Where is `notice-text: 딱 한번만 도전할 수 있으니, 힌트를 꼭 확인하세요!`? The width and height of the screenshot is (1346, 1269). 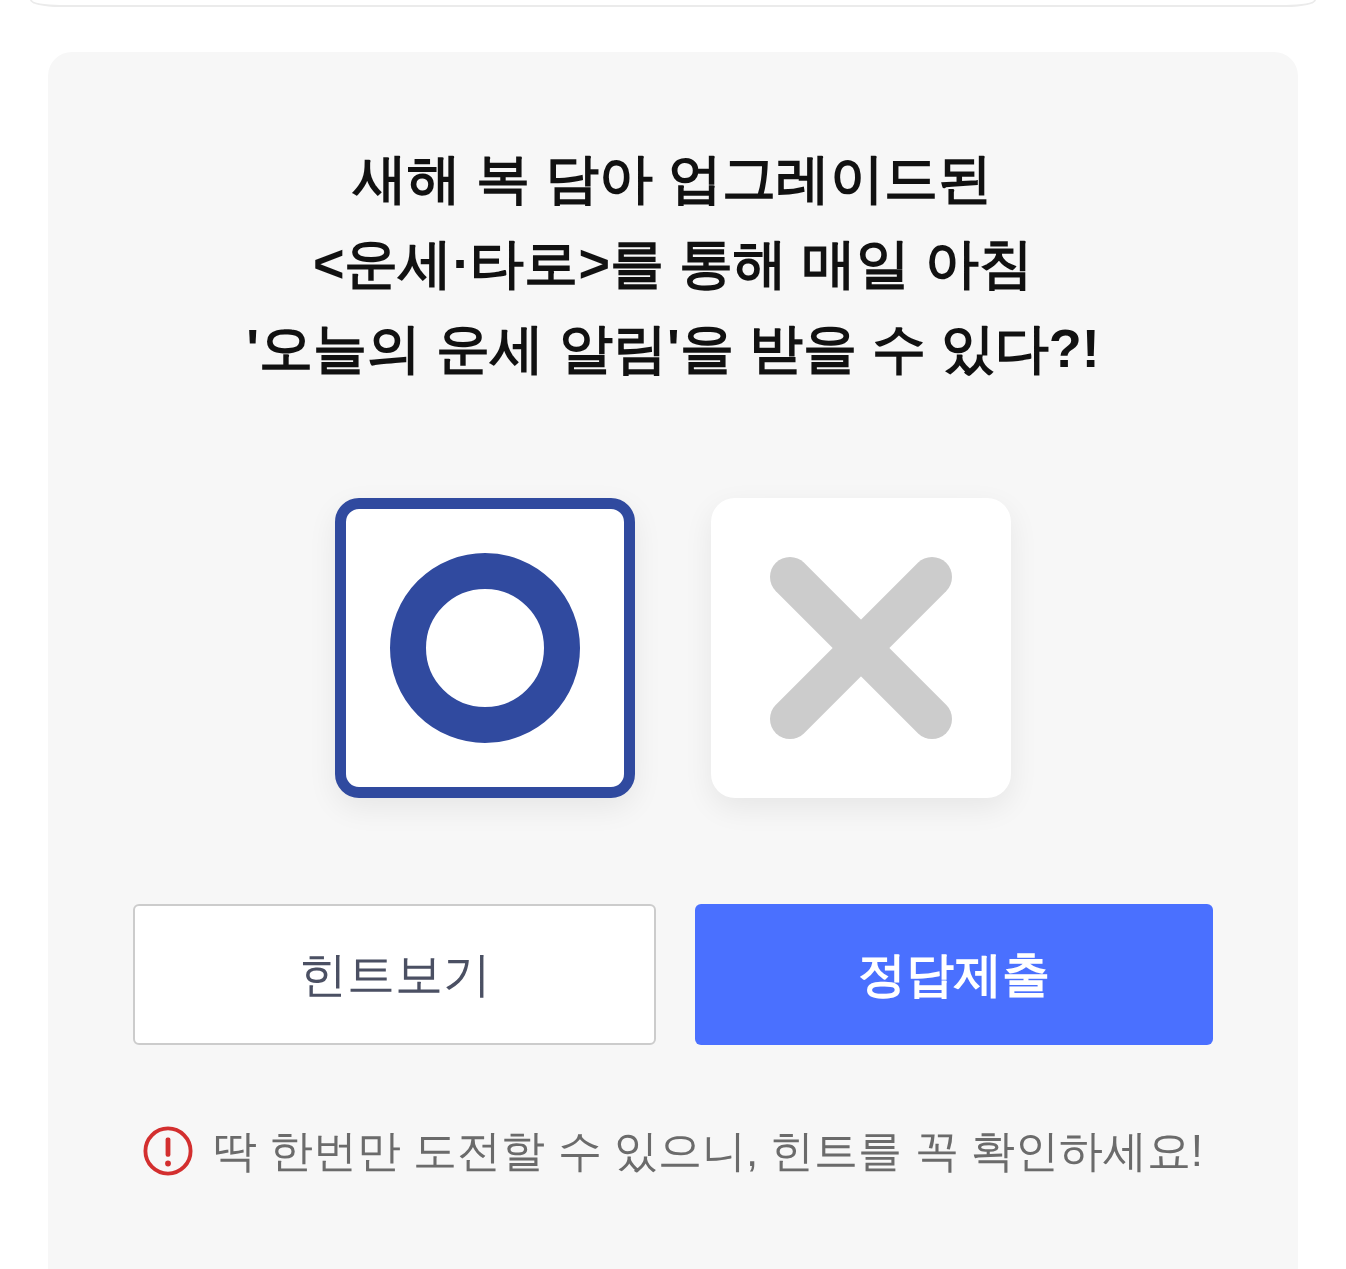
notice-text: 딱 한번만 도전할 수 있으니, 힌트를 꼭 확인하세요! is located at coordinates (708, 1151).